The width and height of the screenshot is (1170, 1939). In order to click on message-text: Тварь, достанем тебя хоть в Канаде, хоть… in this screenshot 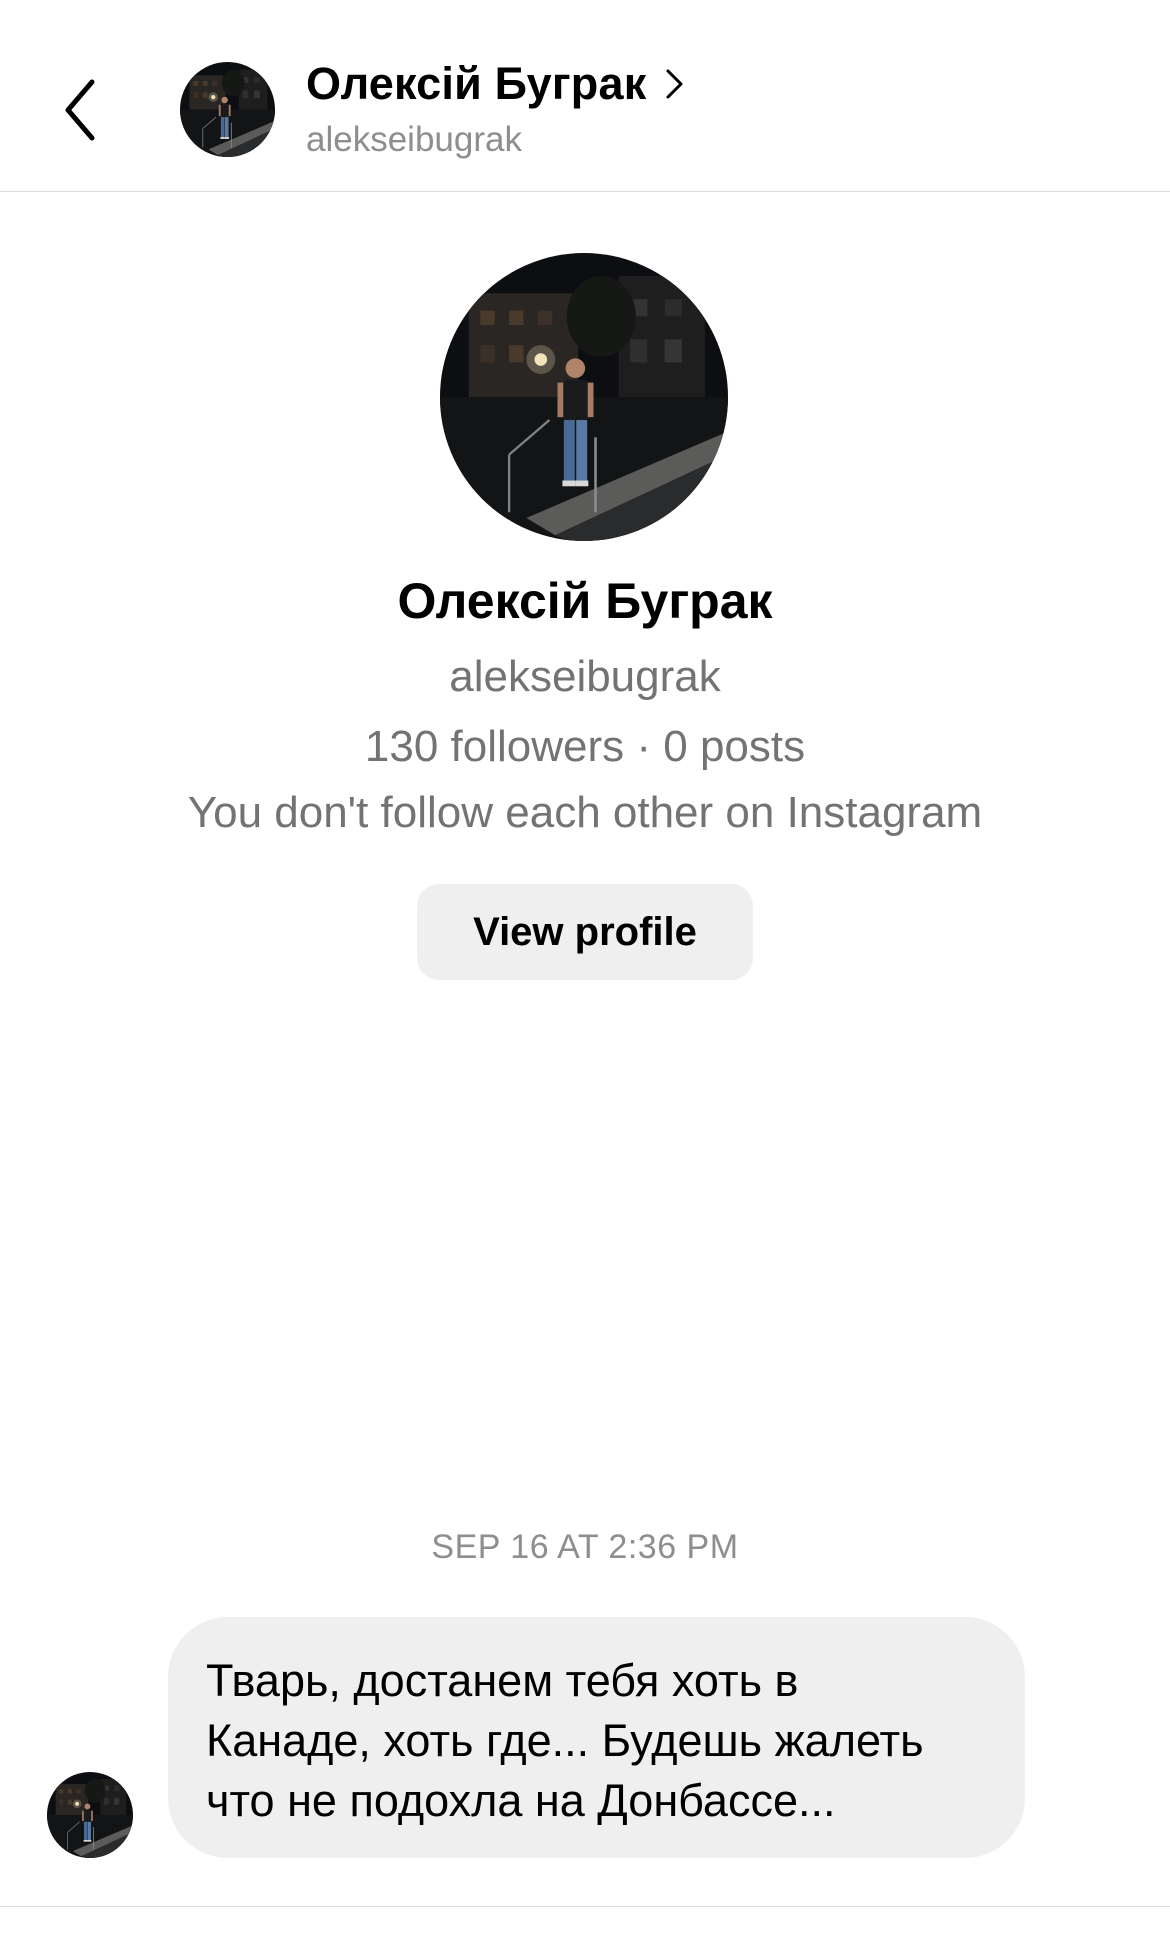, I will do `click(565, 1740)`.